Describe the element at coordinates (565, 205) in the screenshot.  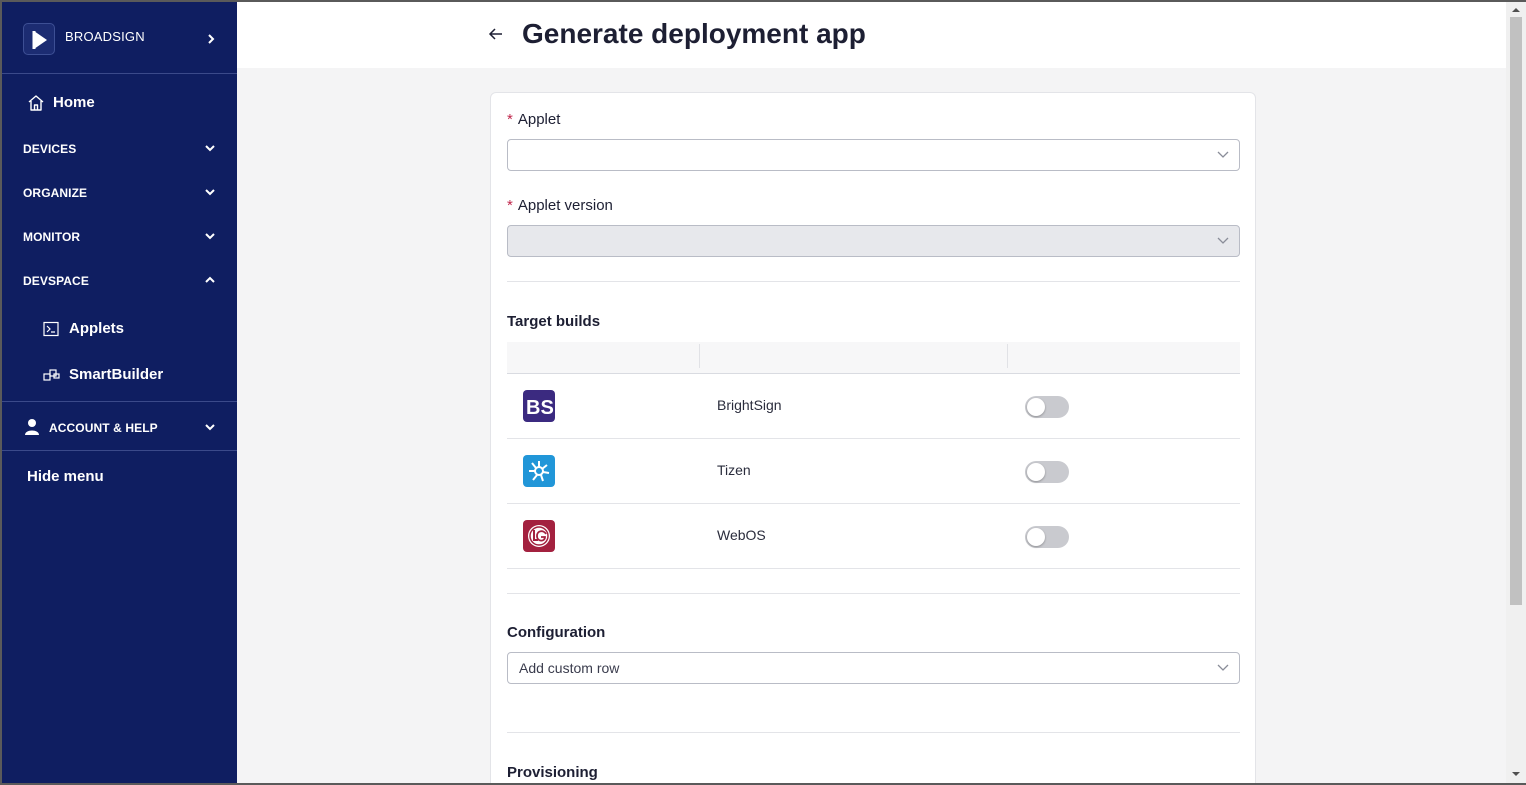
I see `applet-version-label-text: Applet version` at that location.